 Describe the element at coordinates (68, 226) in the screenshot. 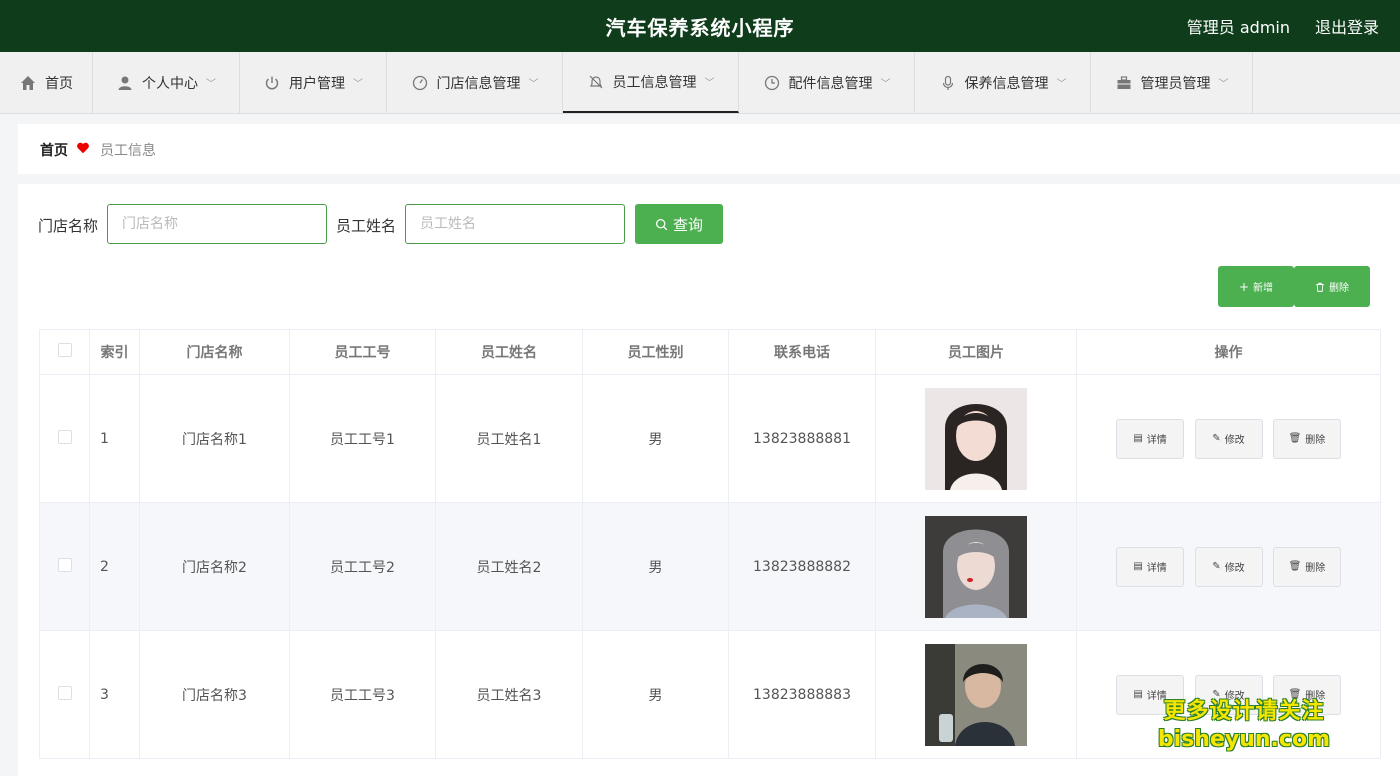

I see `store-name-label: 门店名称` at that location.